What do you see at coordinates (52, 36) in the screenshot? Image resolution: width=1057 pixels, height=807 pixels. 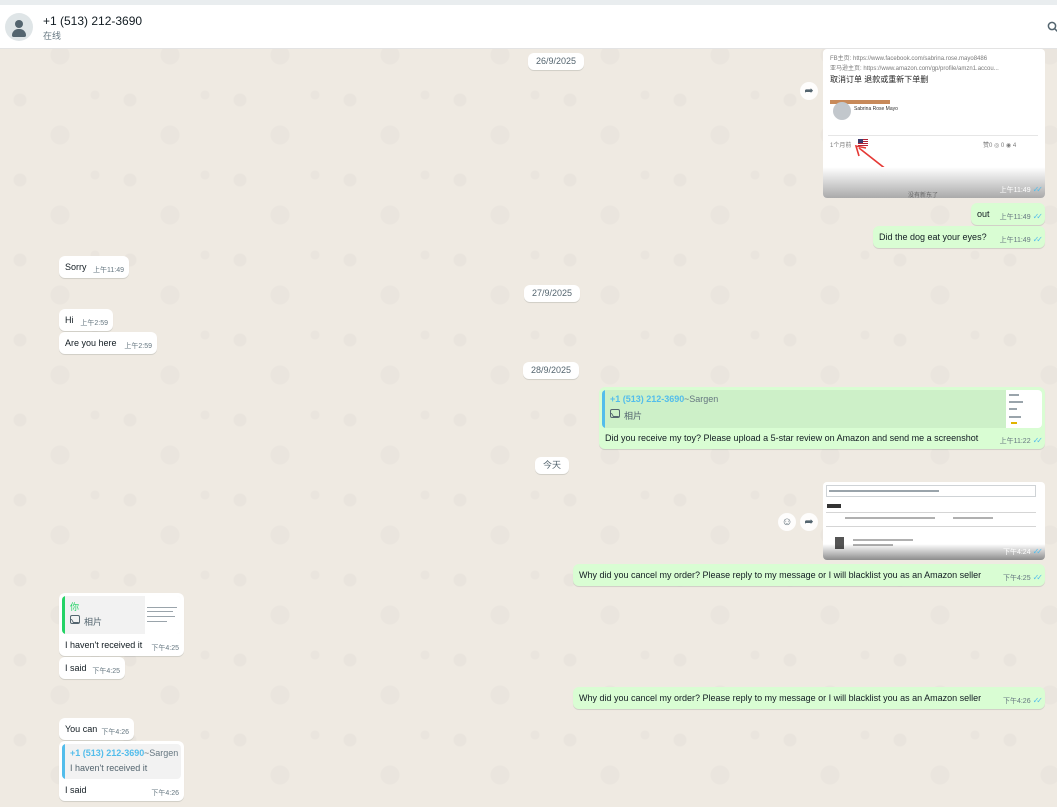 I see `contact-status: 在线` at bounding box center [52, 36].